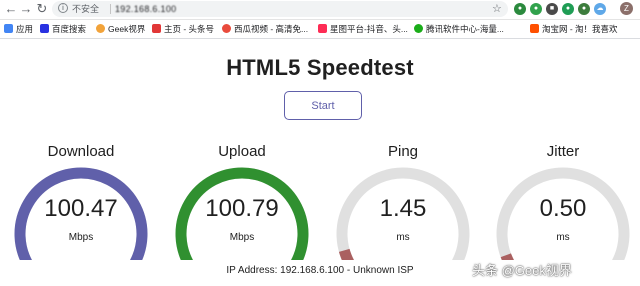 The height and width of the screenshot is (286, 640). I want to click on gauge-label: Download, so click(81, 151).